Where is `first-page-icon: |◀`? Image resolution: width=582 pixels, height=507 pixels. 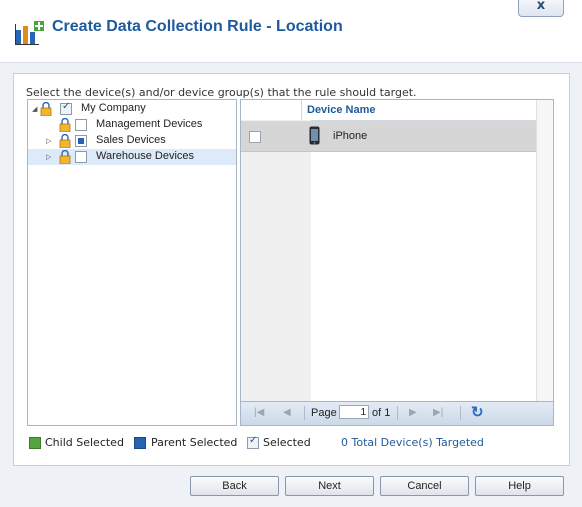 first-page-icon: |◀ is located at coordinates (259, 412).